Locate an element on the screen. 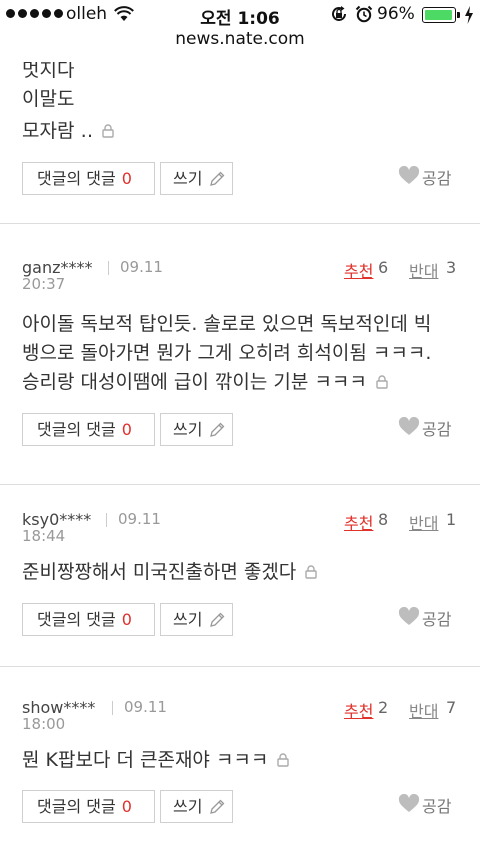 This screenshot has width=480, height=852. comment-line: 뭔 K팝보다 더 큰존재야 ㅋㅋㅋ is located at coordinates (242, 760).